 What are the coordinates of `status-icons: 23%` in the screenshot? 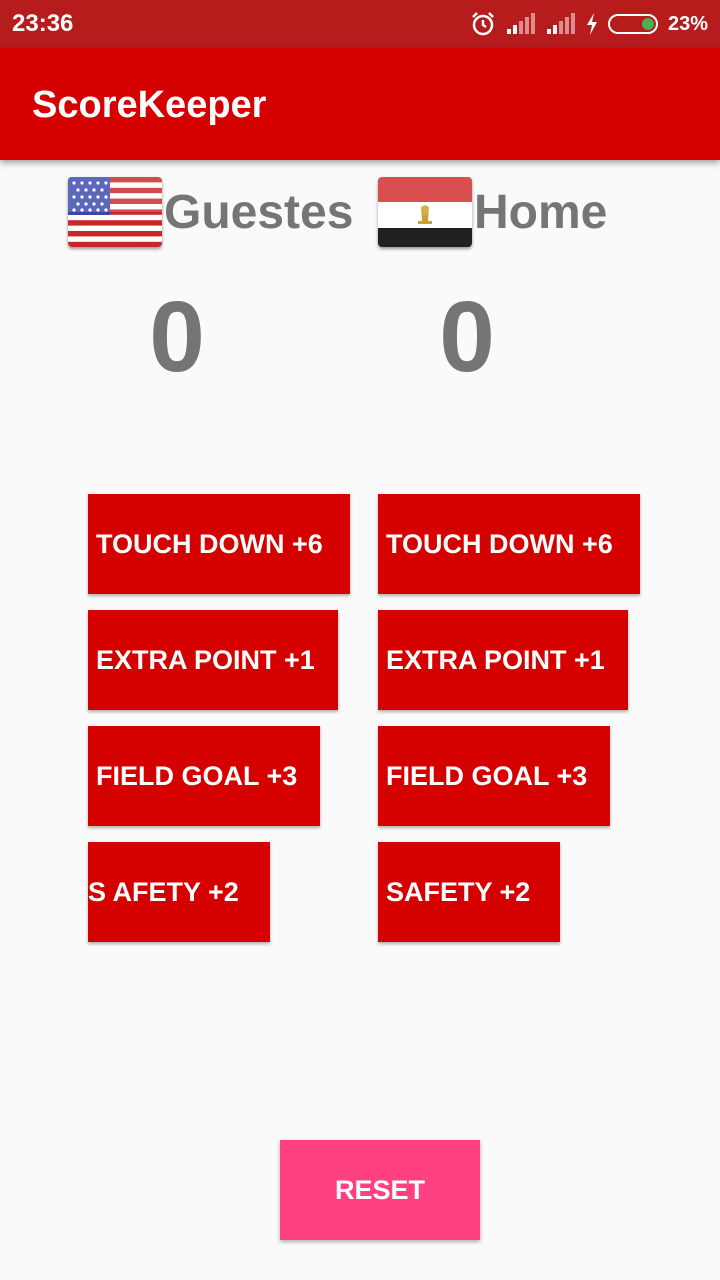 It's located at (589, 24).